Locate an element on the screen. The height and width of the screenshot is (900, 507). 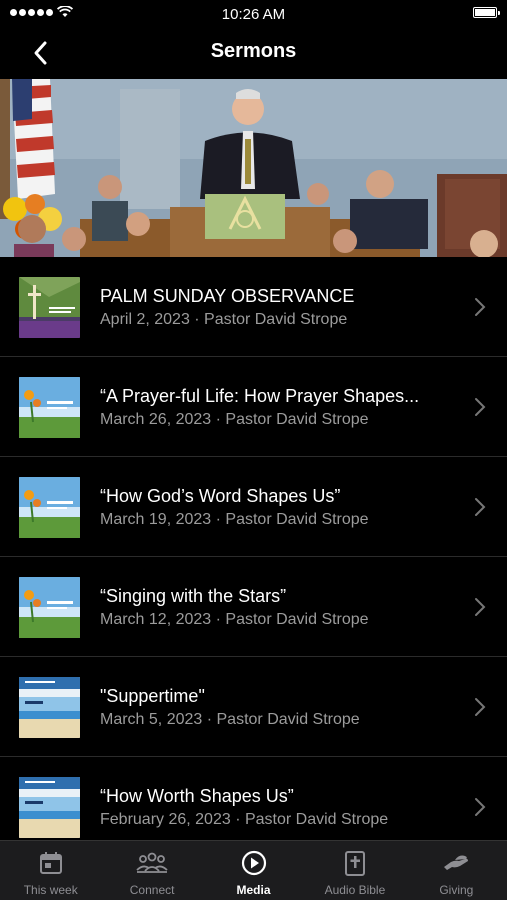
page-title: Sermons is located at coordinates (253, 51).